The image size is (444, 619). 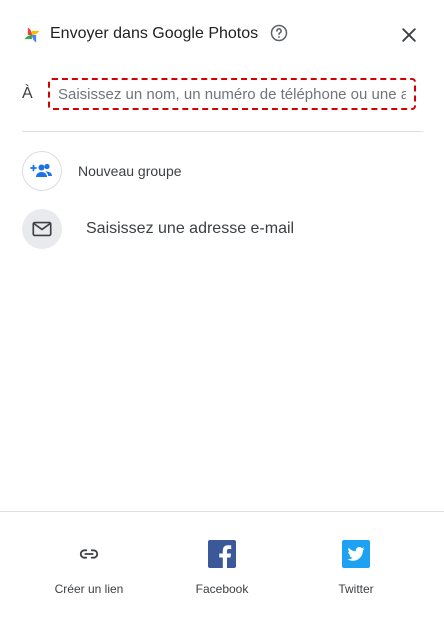 I want to click on new-group-option: Nouveau groupe, so click(x=222, y=176).